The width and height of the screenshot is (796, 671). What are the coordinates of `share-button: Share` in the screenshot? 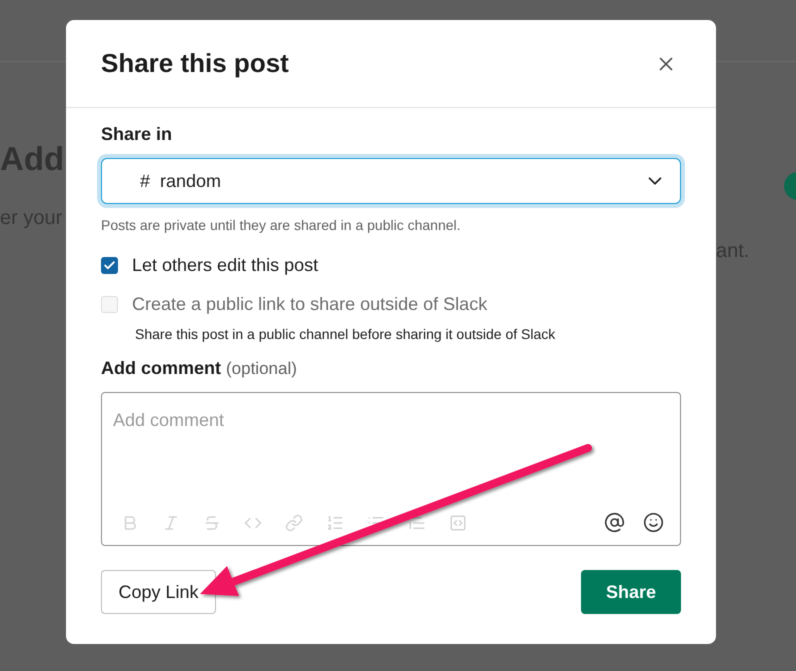 It's located at (631, 592).